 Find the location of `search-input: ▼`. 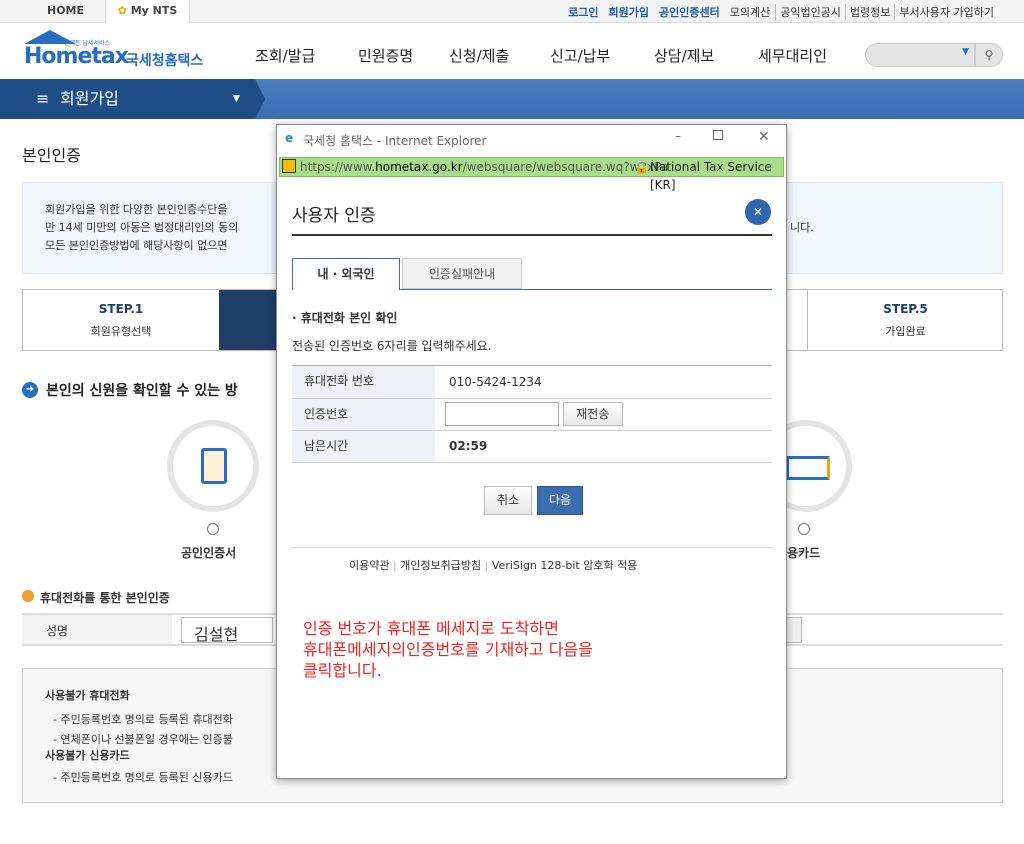

search-input: ▼ is located at coordinates (920, 55).